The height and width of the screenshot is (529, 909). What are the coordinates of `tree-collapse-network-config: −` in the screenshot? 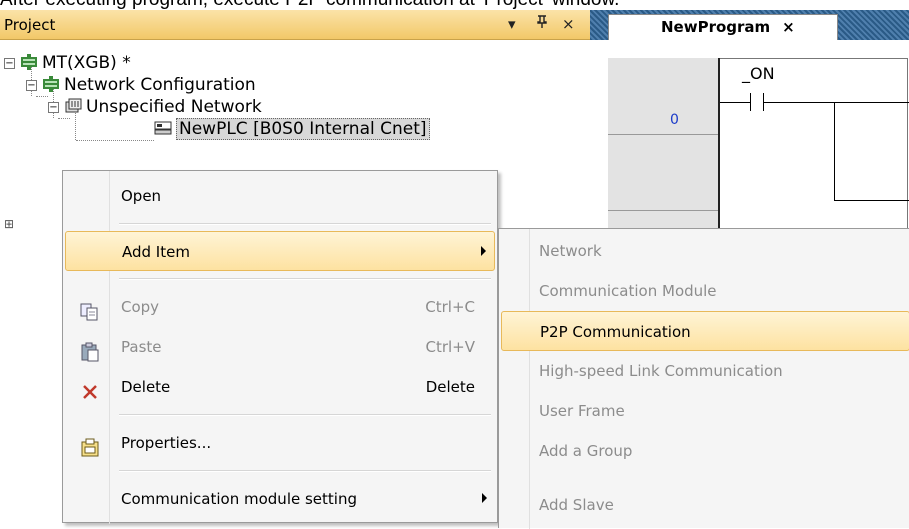 It's located at (31, 85).